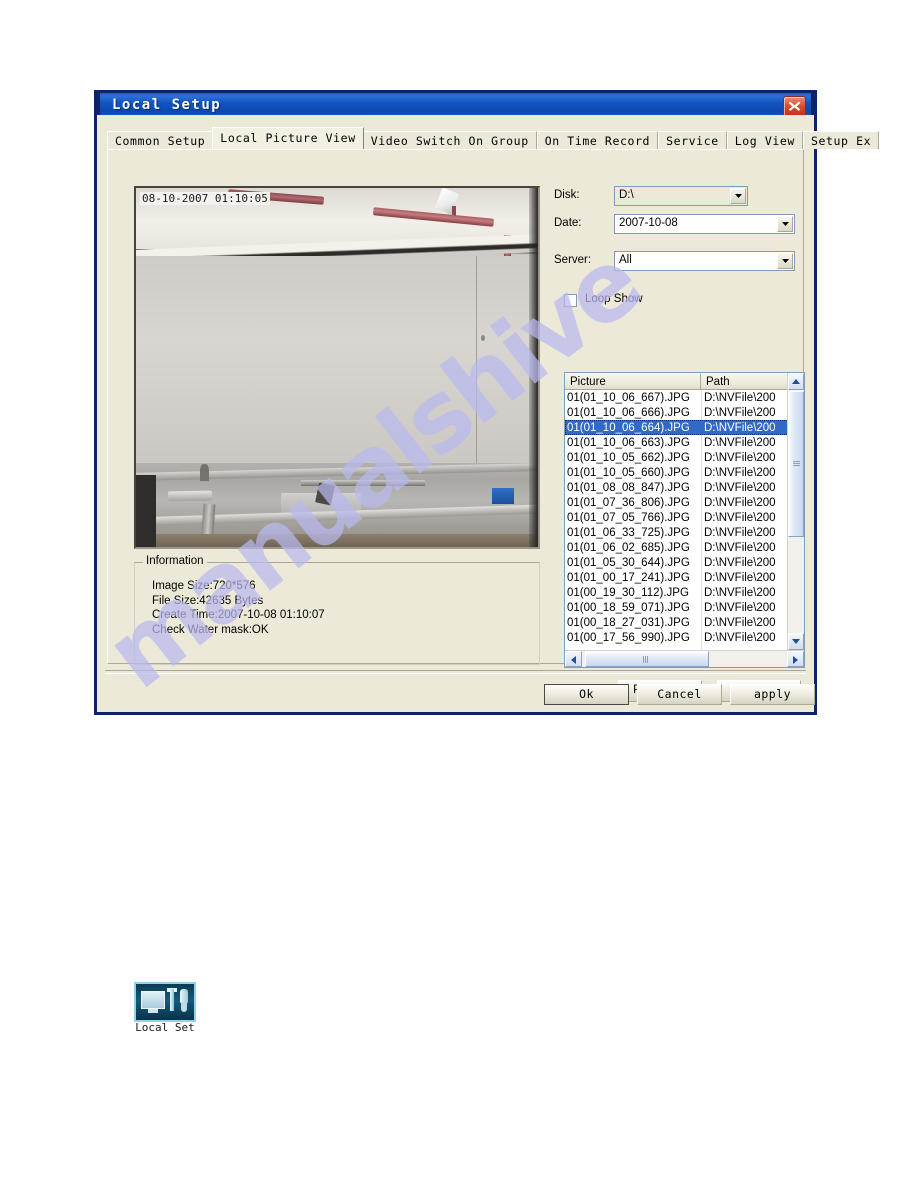  I want to click on apply-button: apply, so click(772, 694).